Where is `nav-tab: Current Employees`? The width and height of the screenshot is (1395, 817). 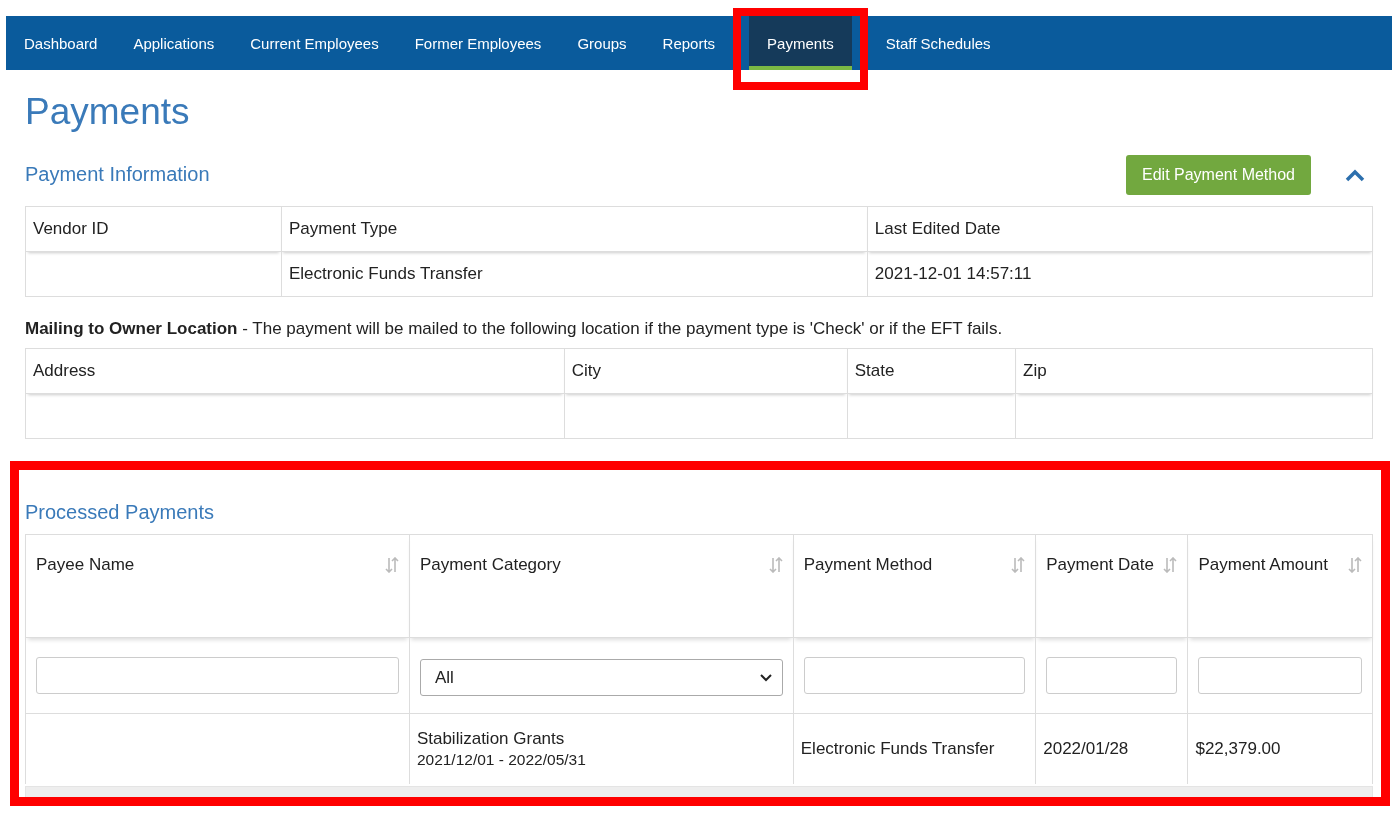 nav-tab: Current Employees is located at coordinates (314, 43).